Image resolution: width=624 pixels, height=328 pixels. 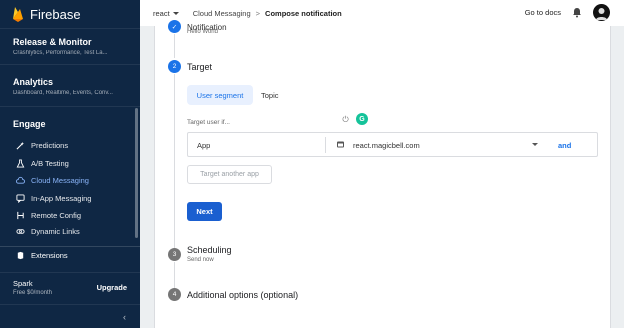 What do you see at coordinates (20, 180) in the screenshot?
I see `cloud-icon` at bounding box center [20, 180].